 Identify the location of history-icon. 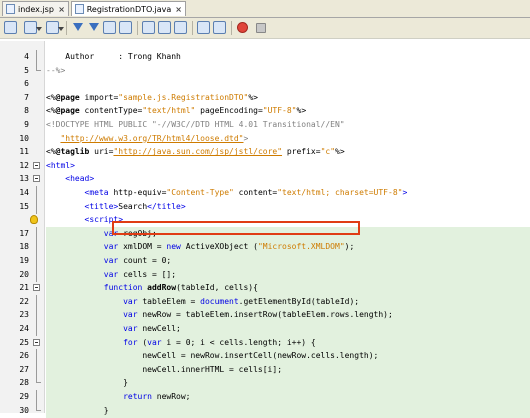
(10, 27).